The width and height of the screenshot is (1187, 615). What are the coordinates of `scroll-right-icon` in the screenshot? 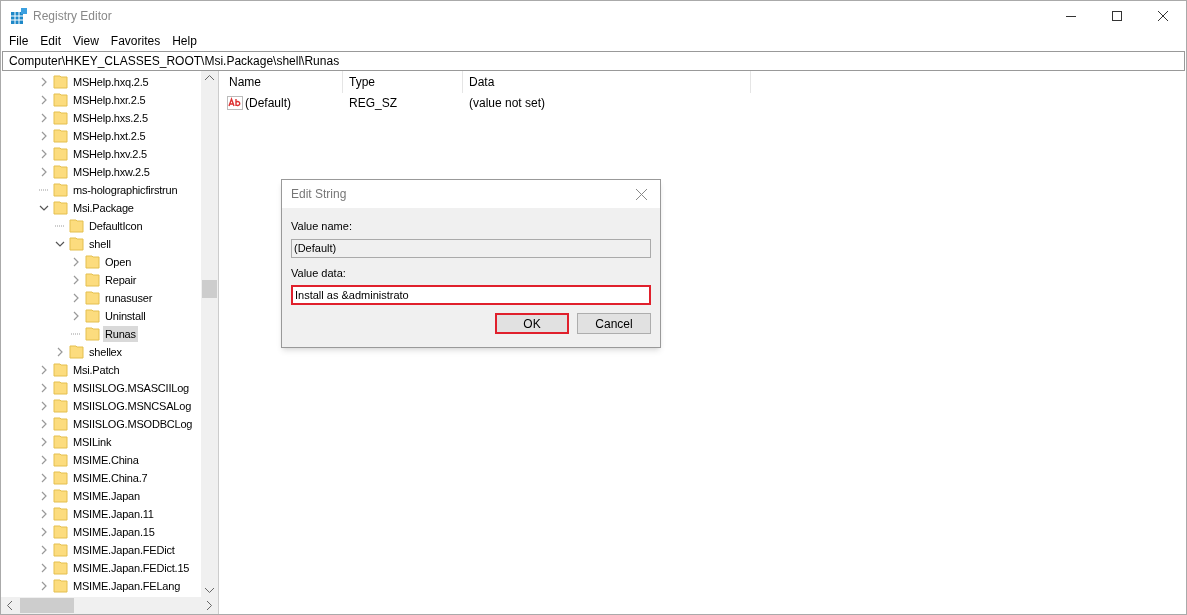 It's located at (209, 605).